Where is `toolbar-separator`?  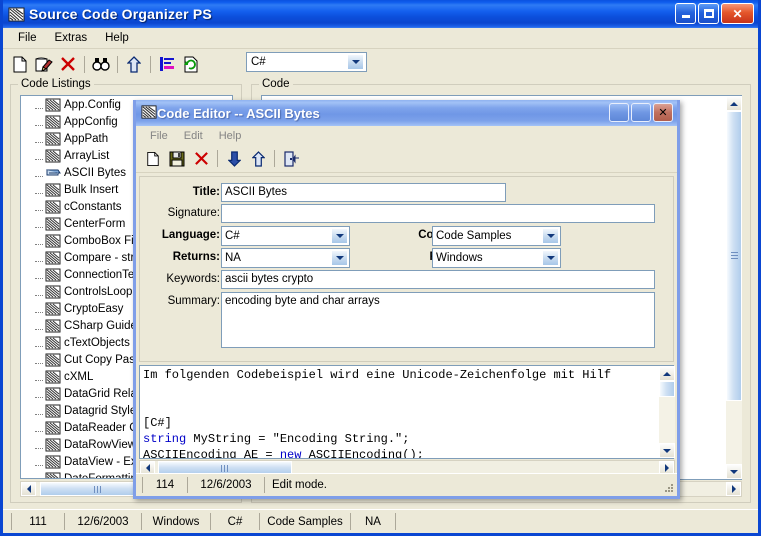
toolbar-separator is located at coordinates (117, 64).